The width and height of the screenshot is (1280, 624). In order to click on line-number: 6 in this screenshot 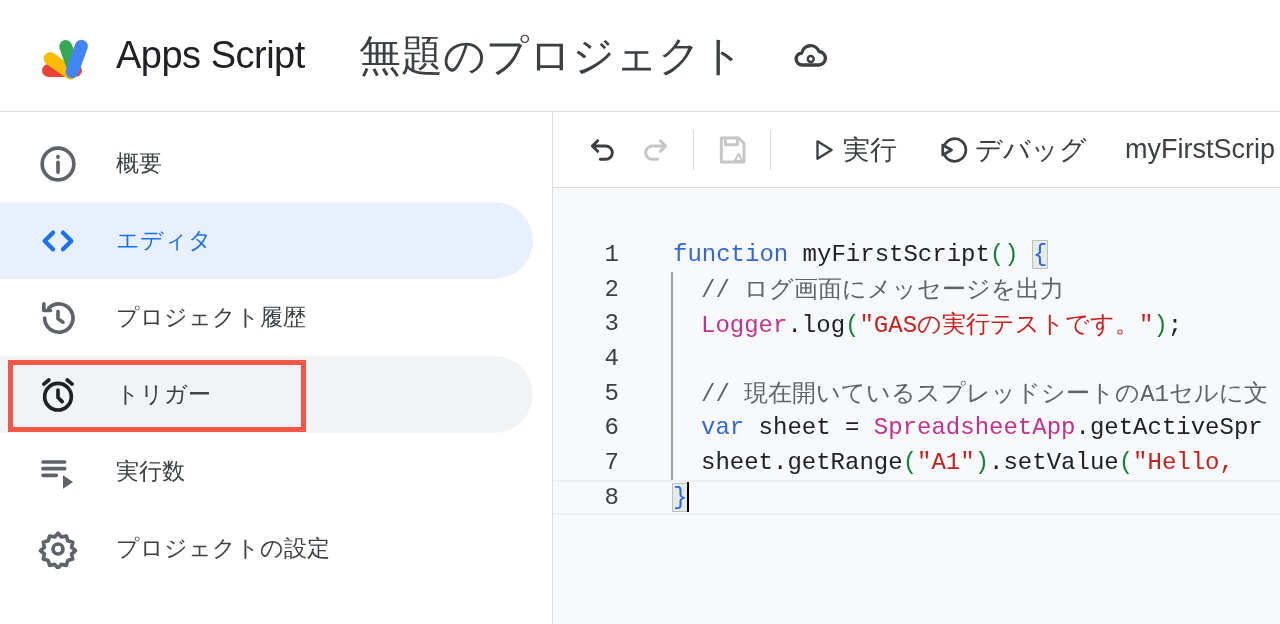, I will do `click(611, 428)`.